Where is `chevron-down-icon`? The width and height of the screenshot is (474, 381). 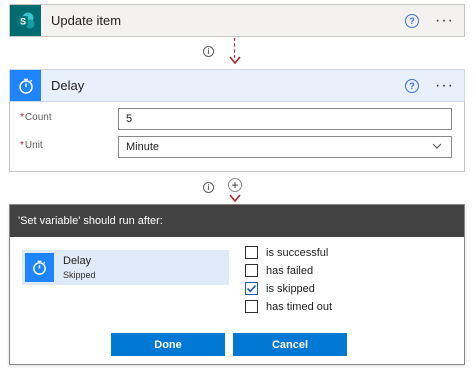
chevron-down-icon is located at coordinates (437, 146).